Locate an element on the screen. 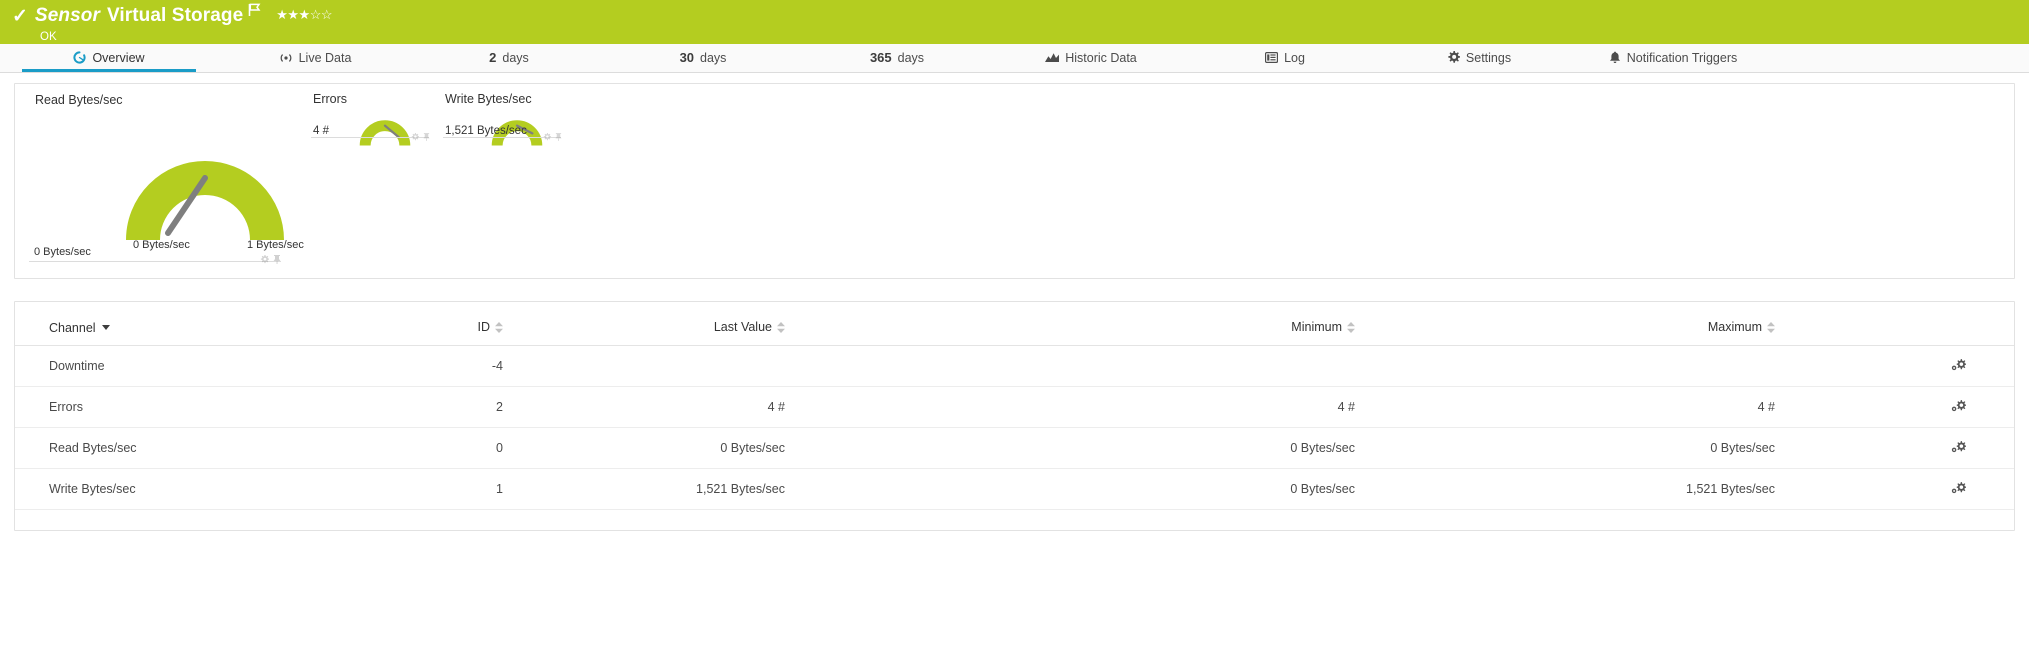  cell-minimum is located at coordinates (1215, 366).